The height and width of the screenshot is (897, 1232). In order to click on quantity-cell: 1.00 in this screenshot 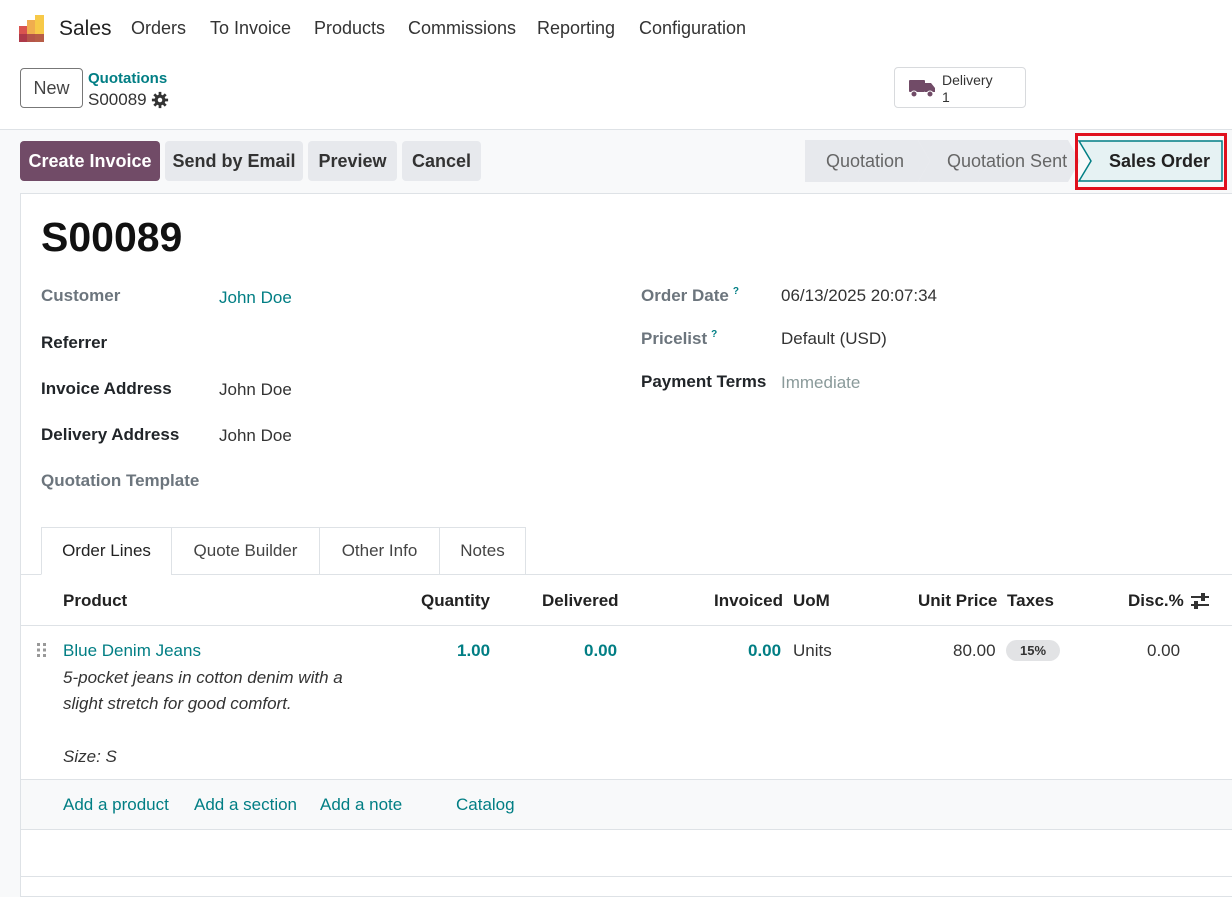, I will do `click(473, 651)`.